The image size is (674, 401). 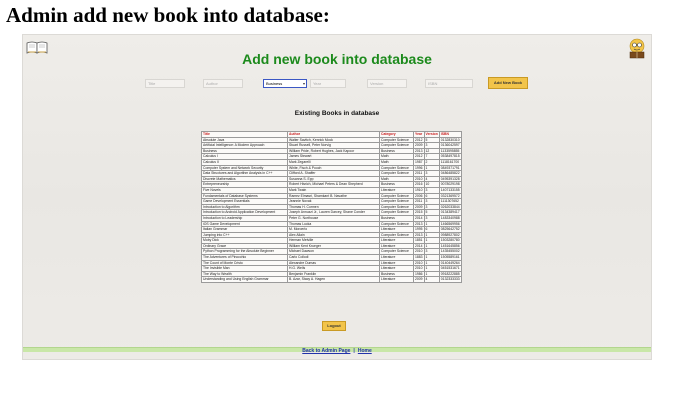 I want to click on cell-category: Literature, so click(x=396, y=279).